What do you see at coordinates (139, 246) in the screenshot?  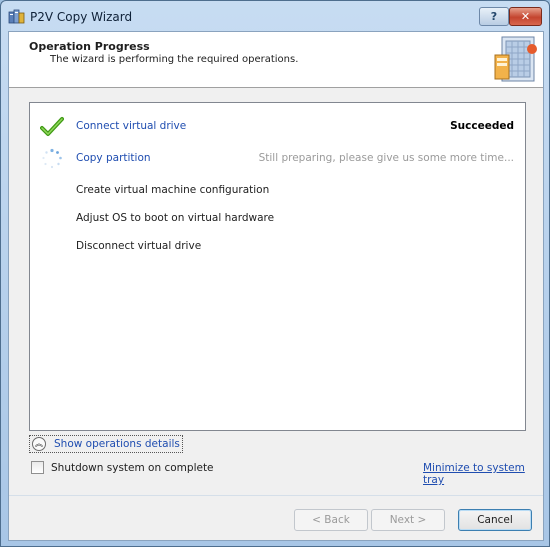 I see `operation-label: Disconnect virtual drive` at bounding box center [139, 246].